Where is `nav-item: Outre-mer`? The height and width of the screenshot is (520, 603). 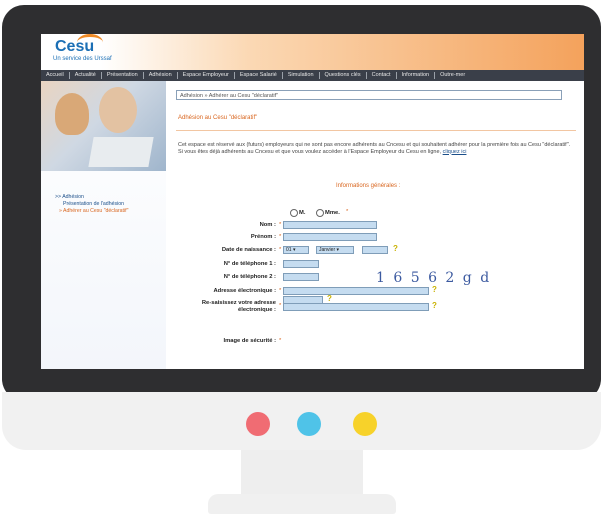 nav-item: Outre-mer is located at coordinates (452, 75).